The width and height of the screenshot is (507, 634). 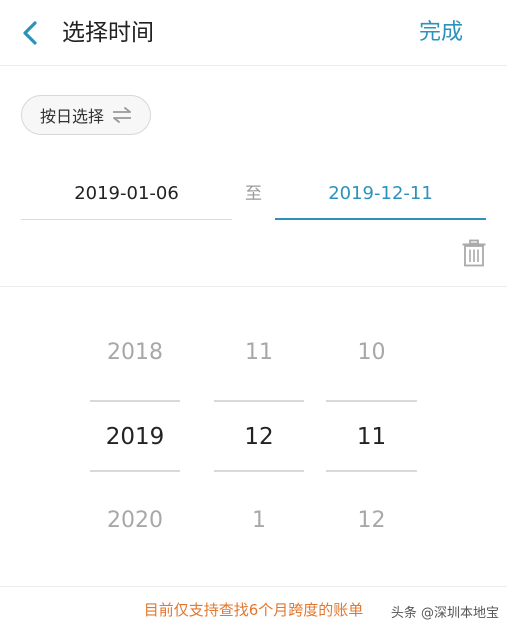 I want to click on range-separator: 至, so click(x=253, y=193).